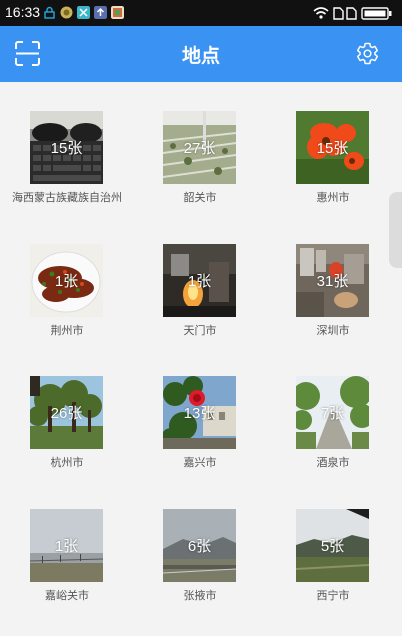 This screenshot has width=402, height=636. I want to click on location-thumbnail: 13张, so click(199, 412).